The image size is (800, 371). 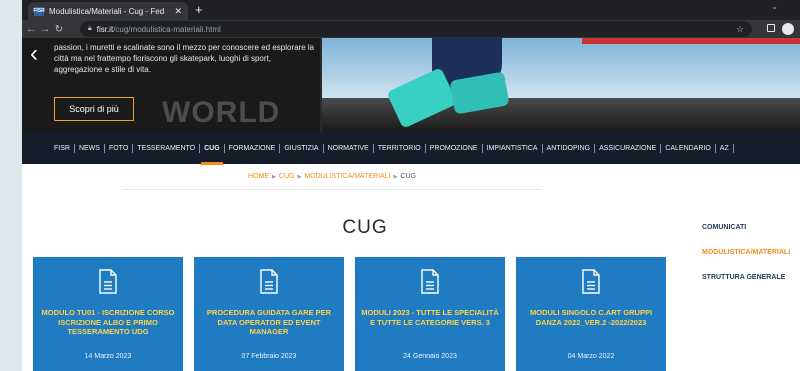 I want to click on card-date: 24 Gennaio 2023, so click(x=430, y=356).